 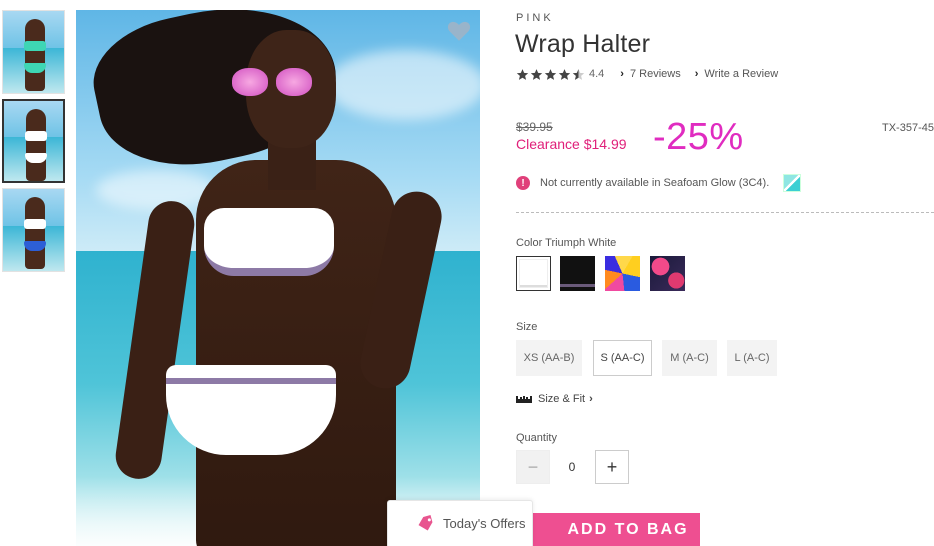 What do you see at coordinates (484, 523) in the screenshot?
I see `todays-offers-label: Today's Offers` at bounding box center [484, 523].